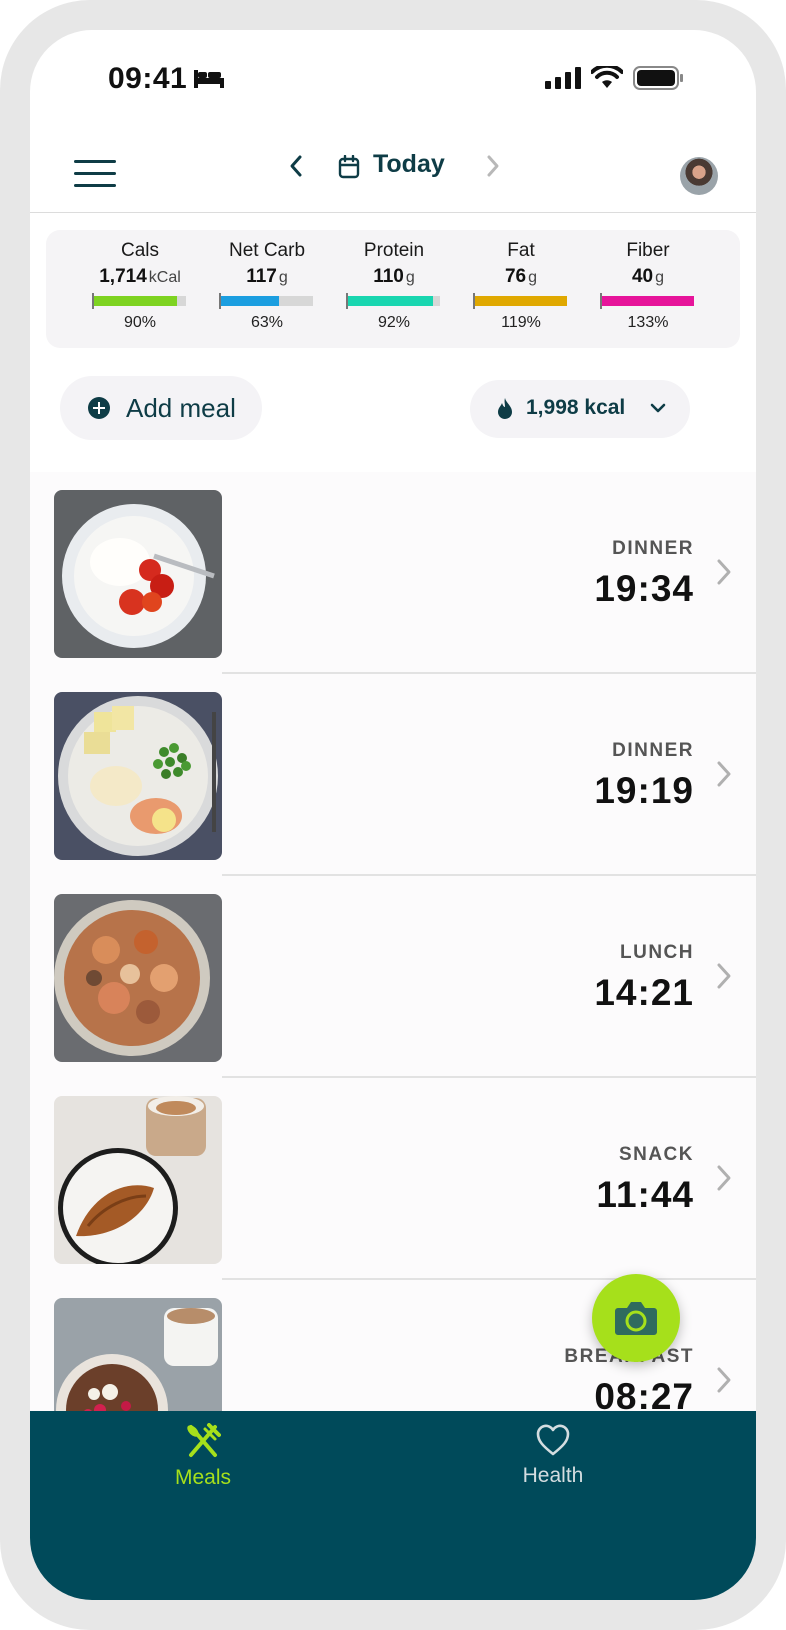 This screenshot has width=786, height=1630. I want to click on macro-percent: 63%, so click(267, 322).